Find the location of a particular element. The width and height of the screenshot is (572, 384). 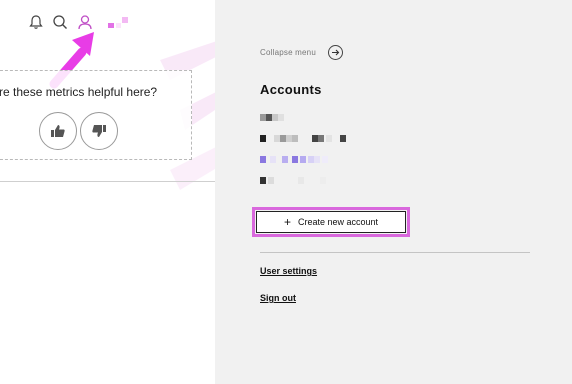

user-settings-link: User settings is located at coordinates (288, 271).